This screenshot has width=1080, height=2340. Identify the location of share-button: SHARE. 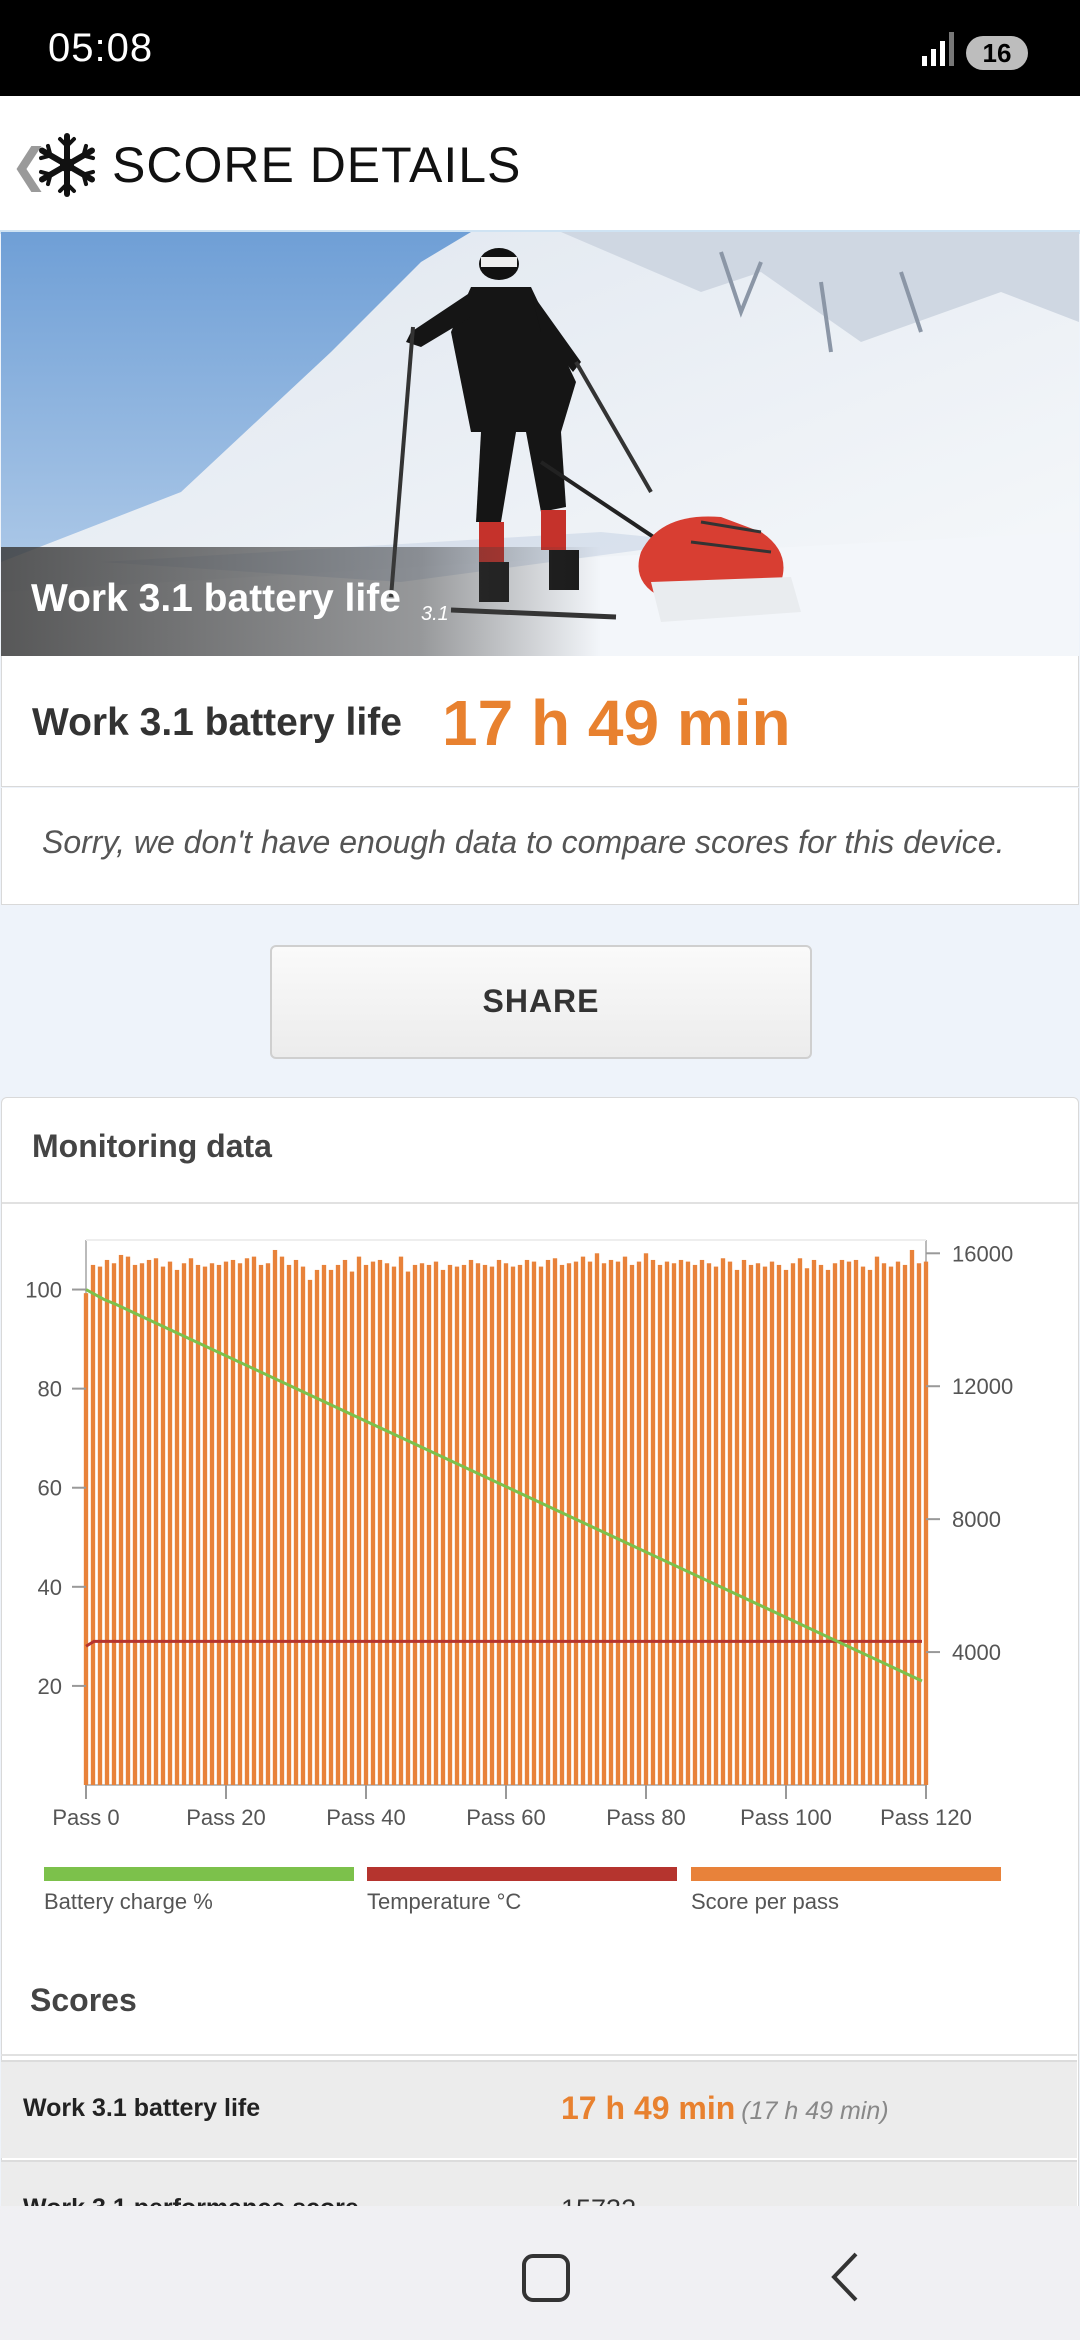
(541, 1002).